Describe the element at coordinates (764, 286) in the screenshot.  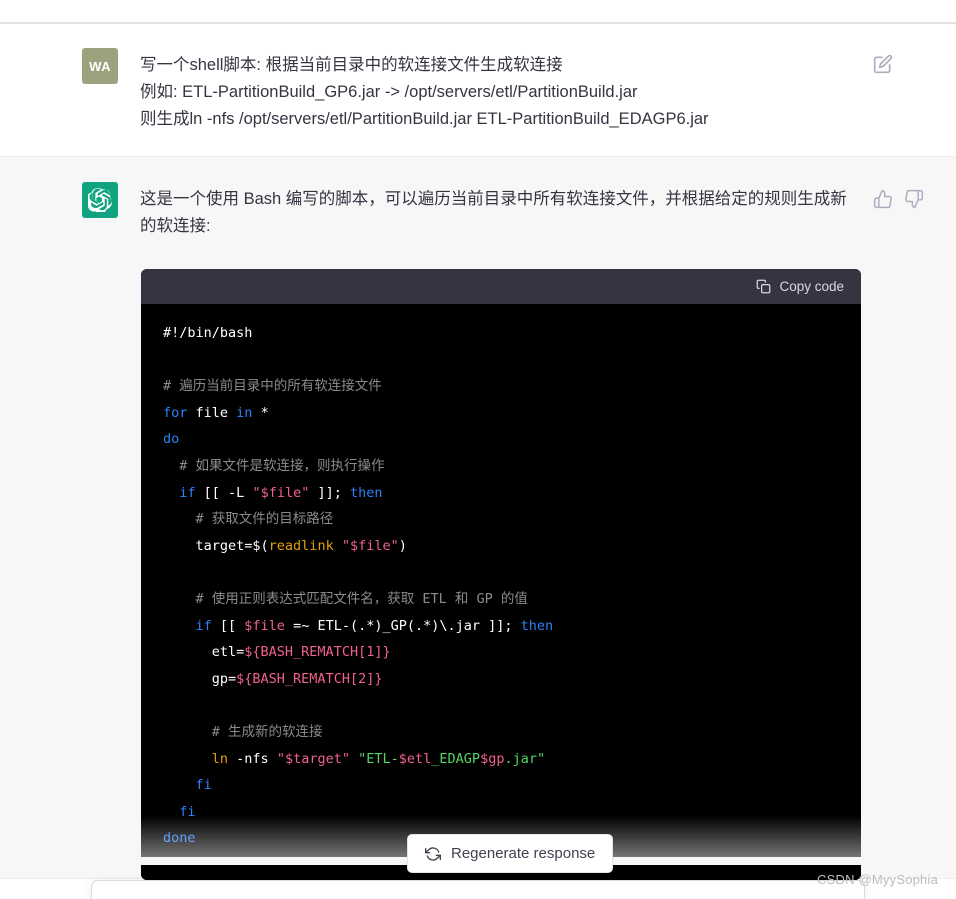
I see `clipboard-icon` at that location.